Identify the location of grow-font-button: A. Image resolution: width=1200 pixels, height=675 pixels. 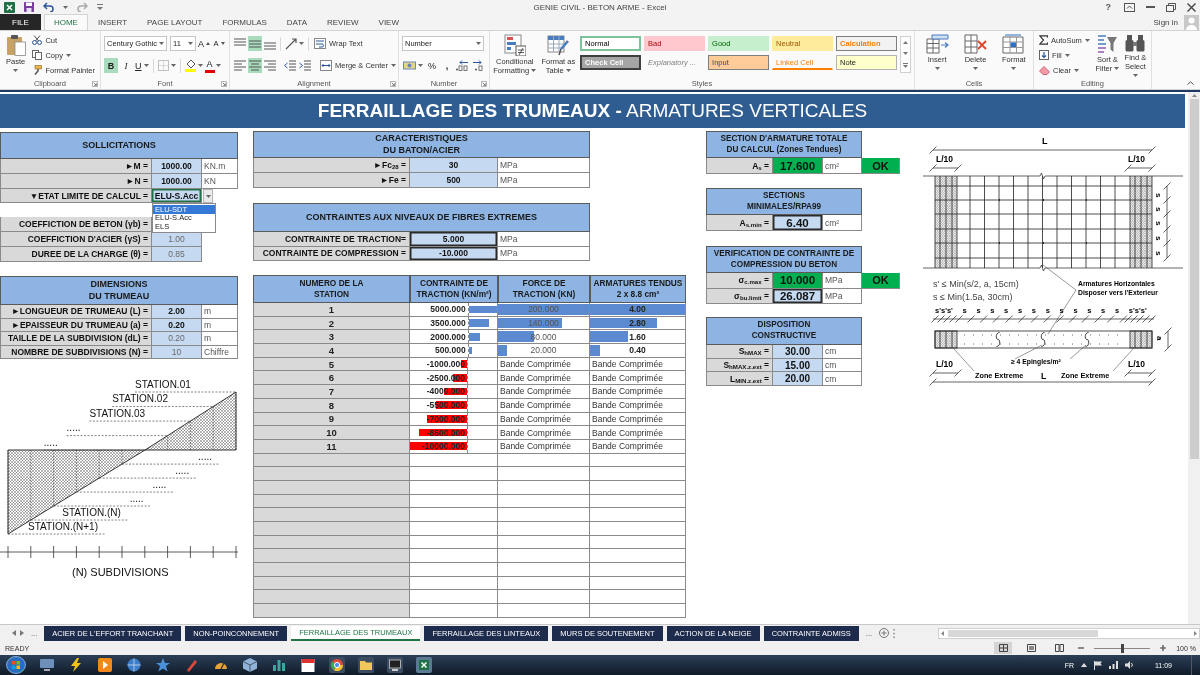
(204, 43).